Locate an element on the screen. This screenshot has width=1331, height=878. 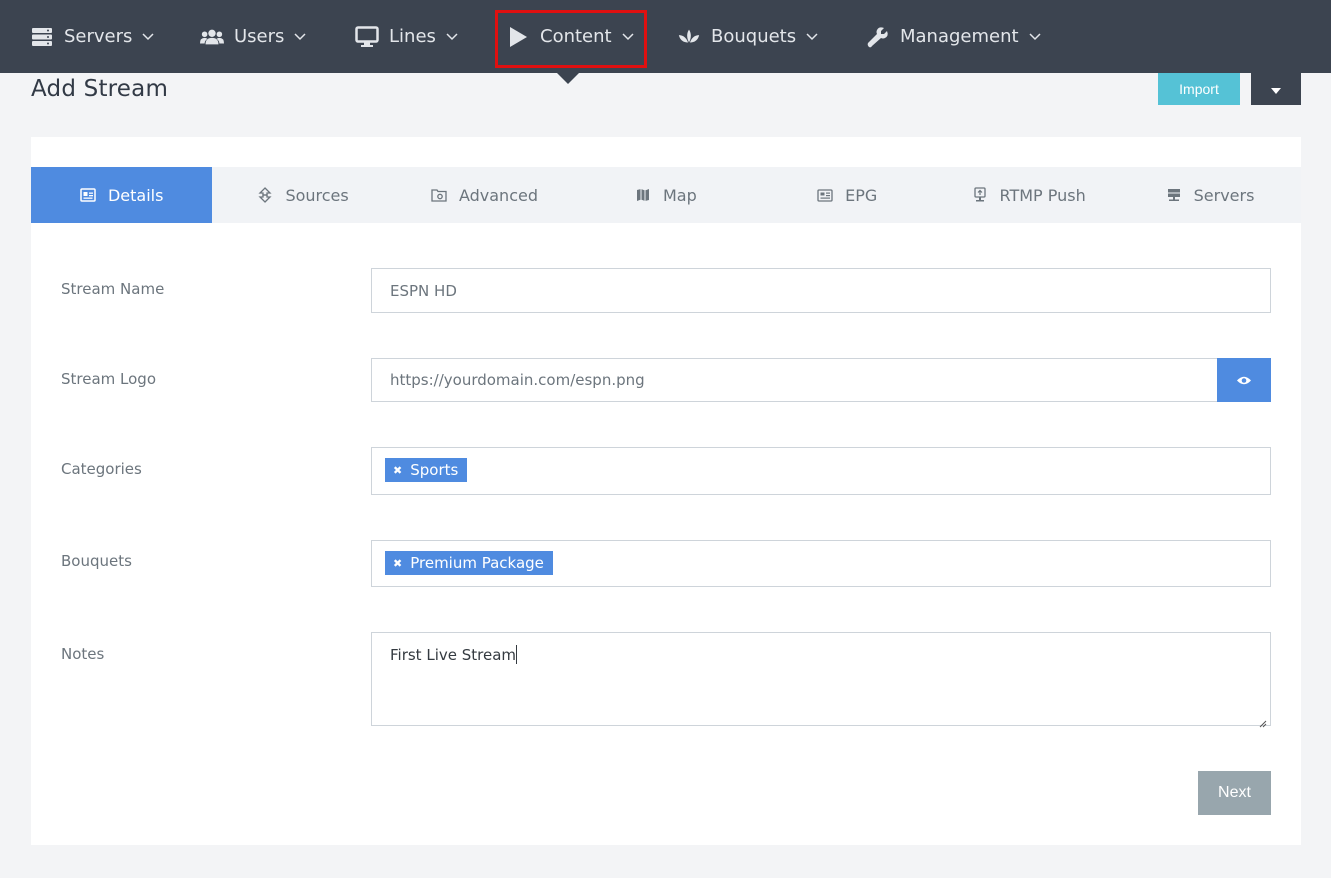
nav-users: Users is located at coordinates (254, 36).